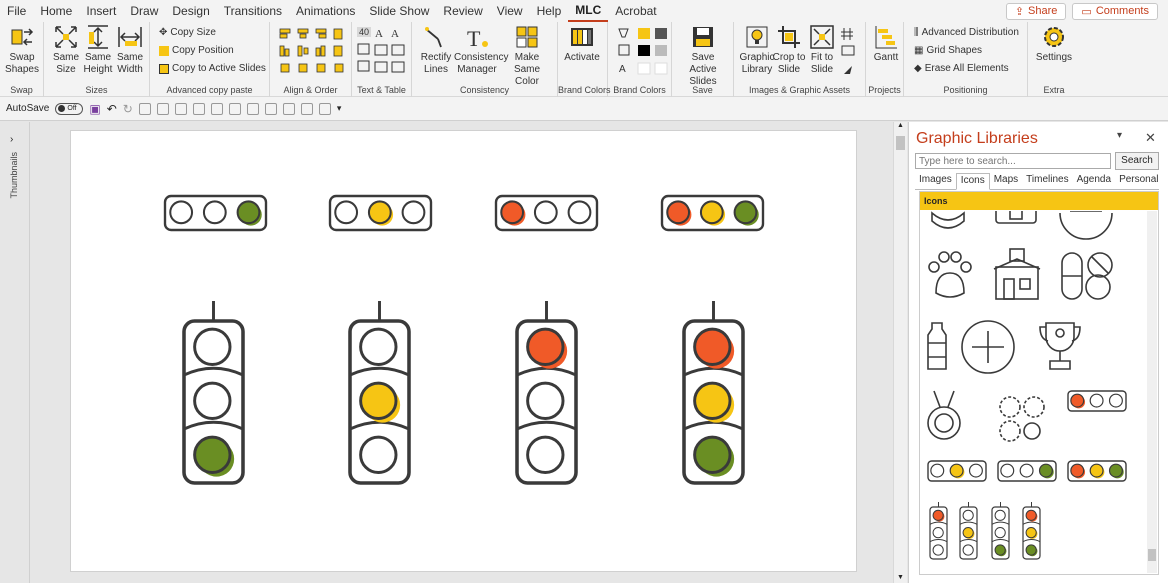 This screenshot has width=1168, height=583. Describe the element at coordinates (886, 44) in the screenshot. I see `gantt-button: Gantt` at that location.